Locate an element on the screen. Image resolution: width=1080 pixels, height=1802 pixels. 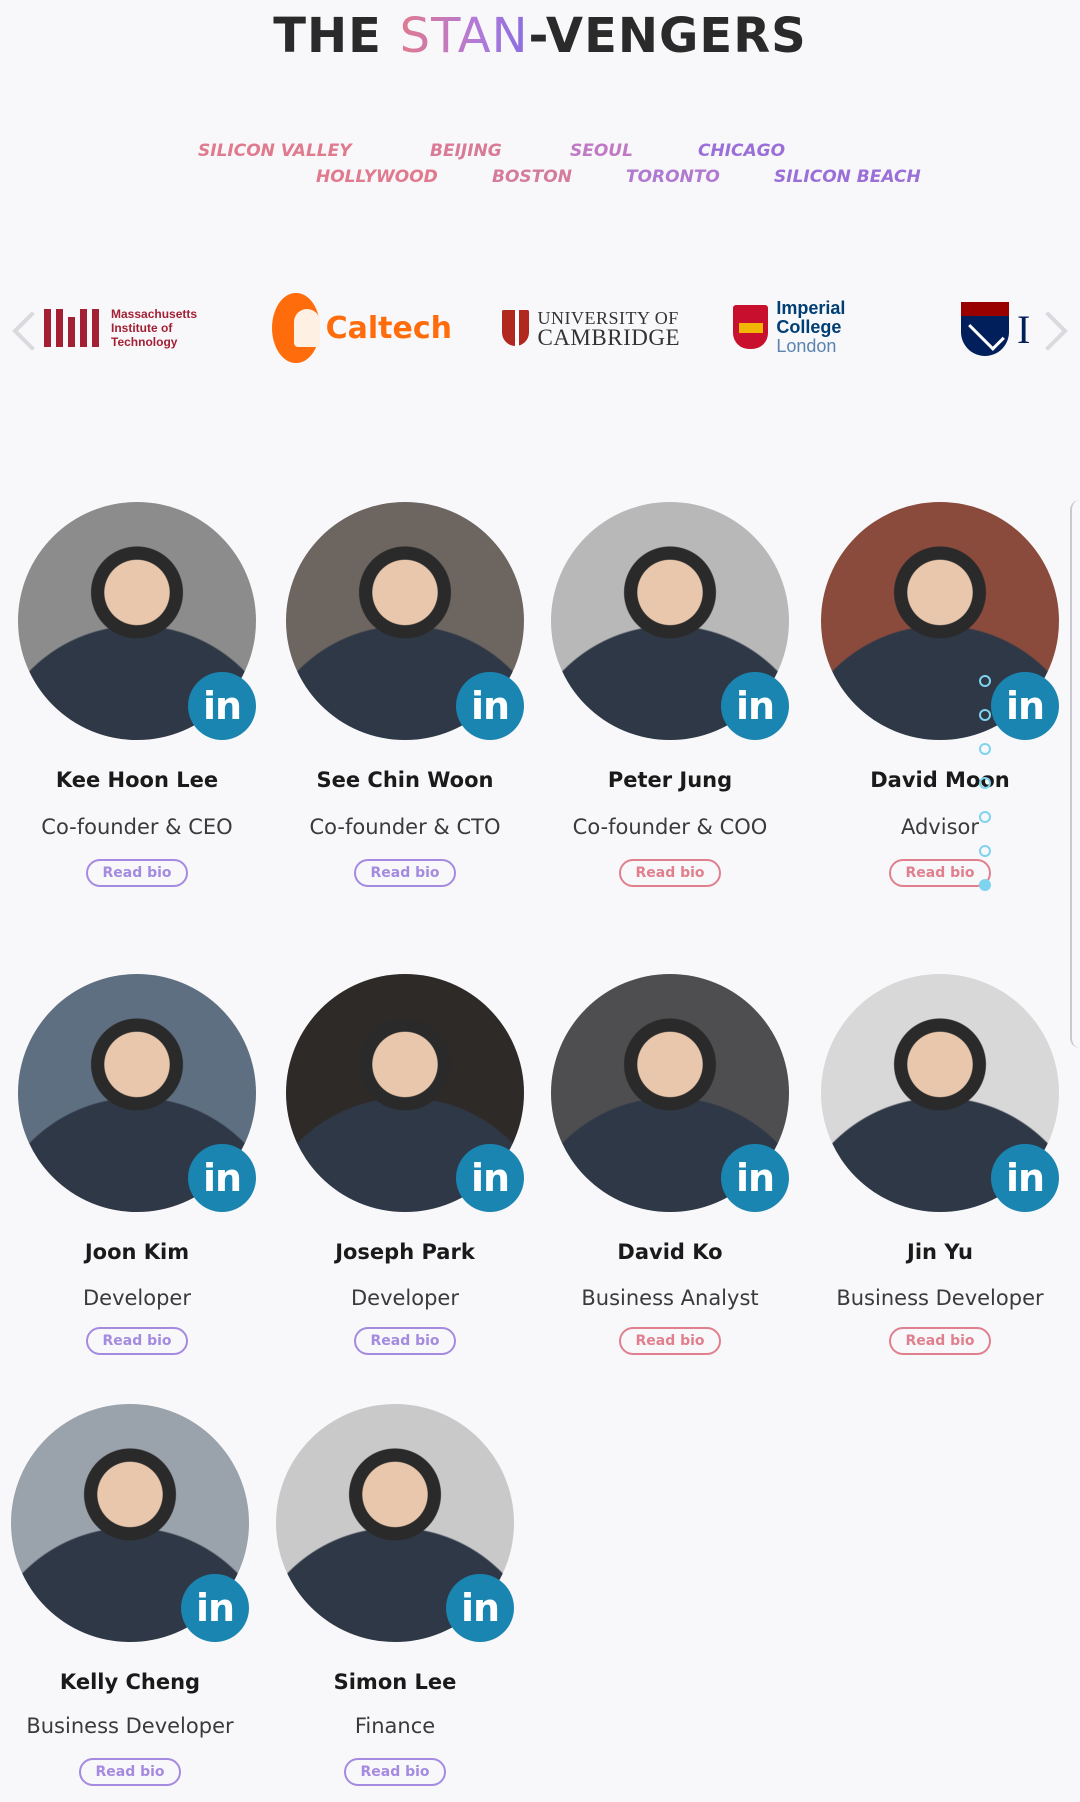
title-suffix: -VENGERS is located at coordinates (667, 36).